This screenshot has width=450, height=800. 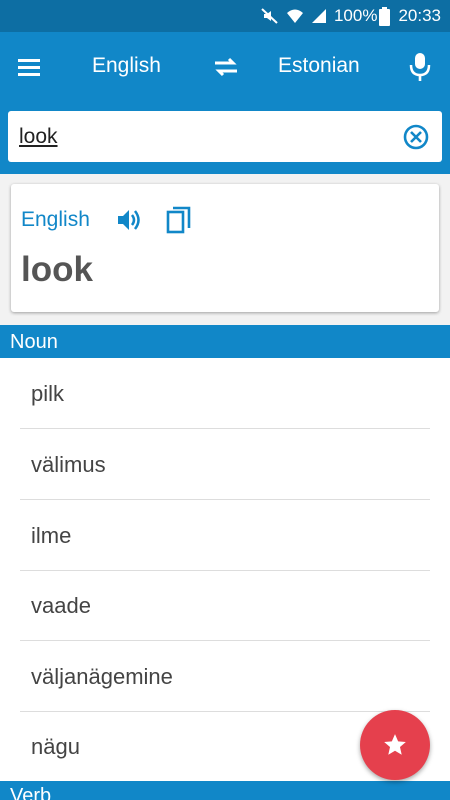 What do you see at coordinates (225, 535) in the screenshot?
I see `translation-item: ilme` at bounding box center [225, 535].